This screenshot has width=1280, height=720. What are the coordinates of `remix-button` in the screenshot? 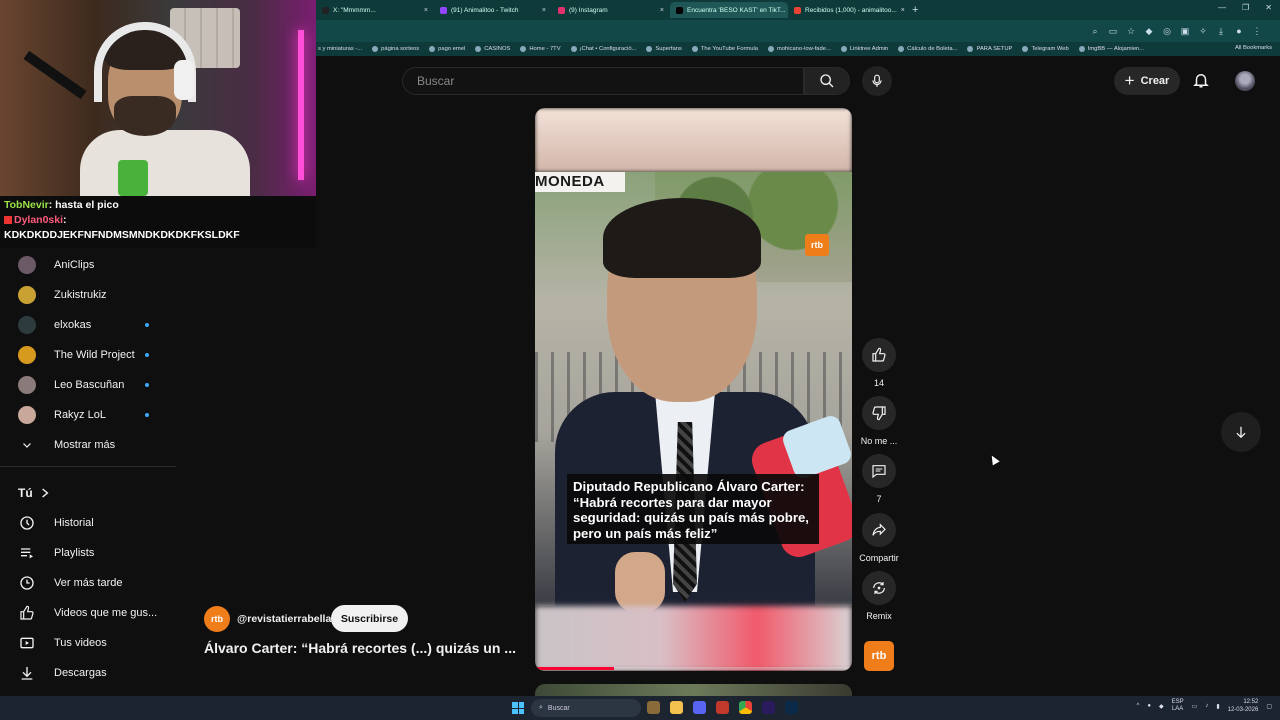 It's located at (879, 588).